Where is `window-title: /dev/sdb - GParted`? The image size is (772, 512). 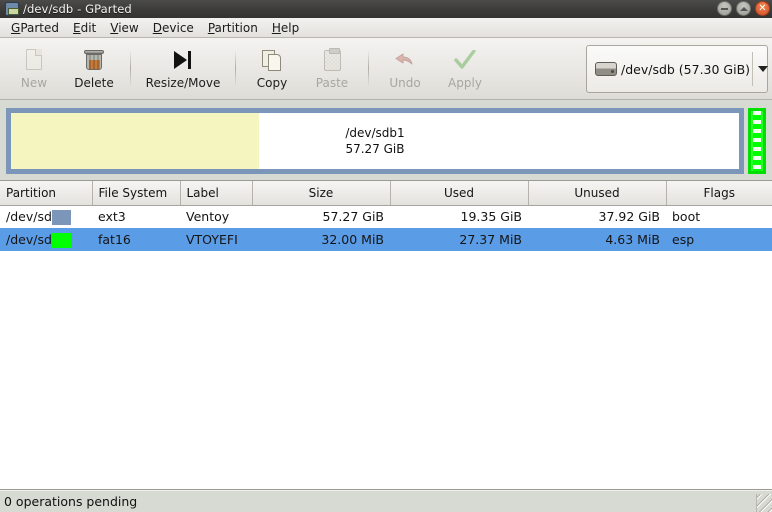 window-title: /dev/sdb - GParted is located at coordinates (77, 9).